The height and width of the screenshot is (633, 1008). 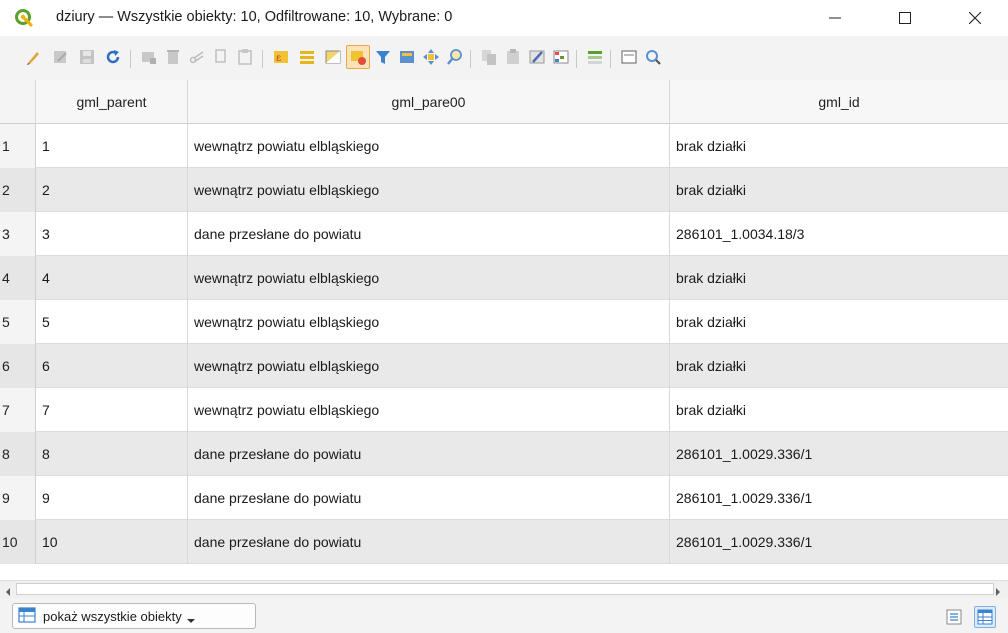 What do you see at coordinates (954, 617) in the screenshot?
I see `form-view-button` at bounding box center [954, 617].